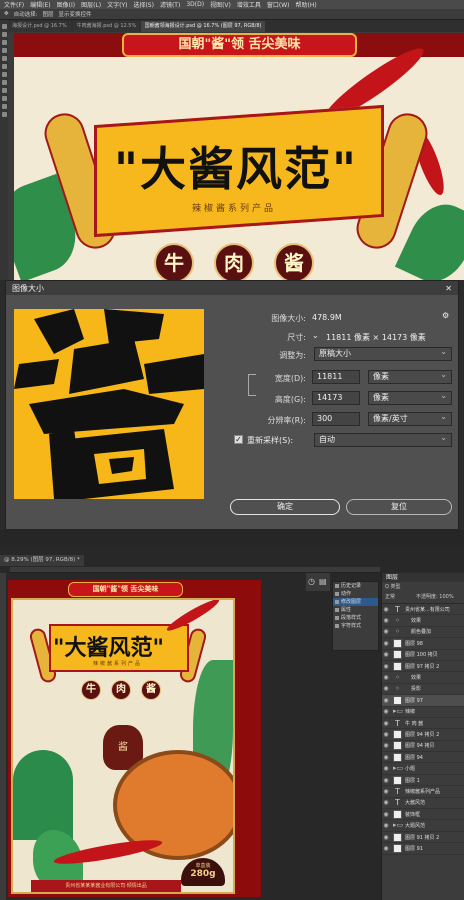 The image size is (464, 900). What do you see at coordinates (39, 26) in the screenshot?
I see `doc-tab: 海报设计.psd @ 16.7%` at bounding box center [39, 26].